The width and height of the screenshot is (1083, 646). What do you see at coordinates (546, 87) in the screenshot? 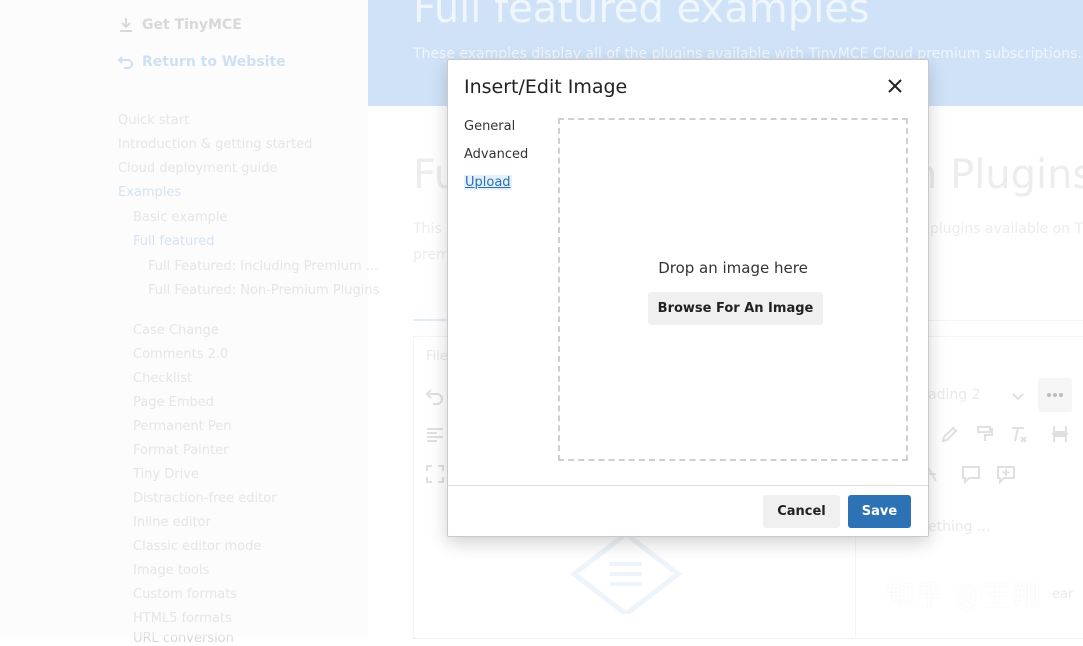
I see `dialog-title: Insert/Edit Image` at bounding box center [546, 87].